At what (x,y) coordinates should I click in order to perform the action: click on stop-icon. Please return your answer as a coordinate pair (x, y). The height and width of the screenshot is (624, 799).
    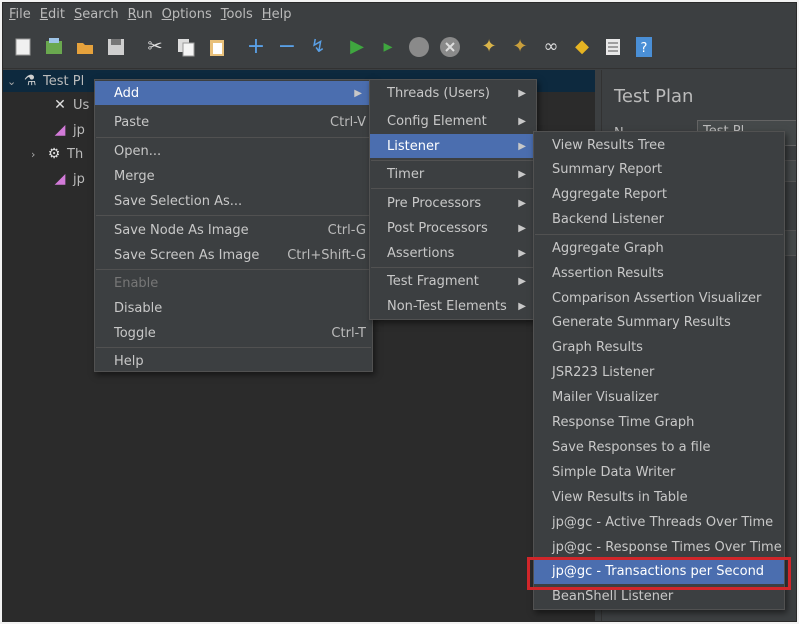
    Looking at the image, I should click on (419, 47).